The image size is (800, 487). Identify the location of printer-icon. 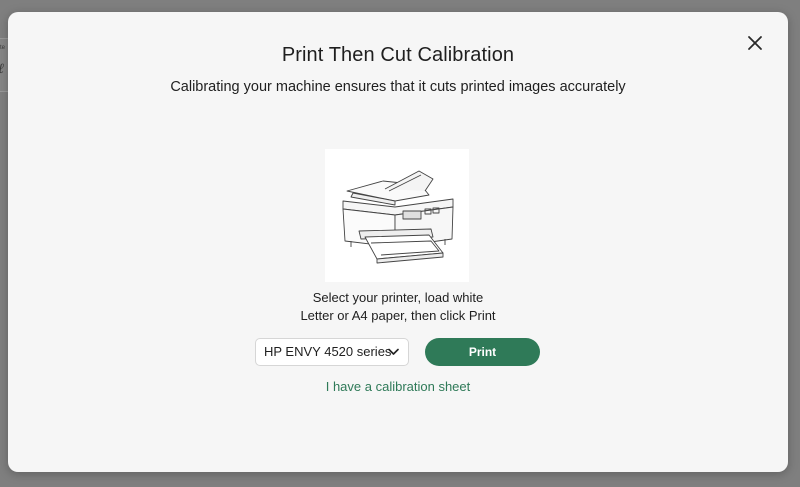
(398, 217).